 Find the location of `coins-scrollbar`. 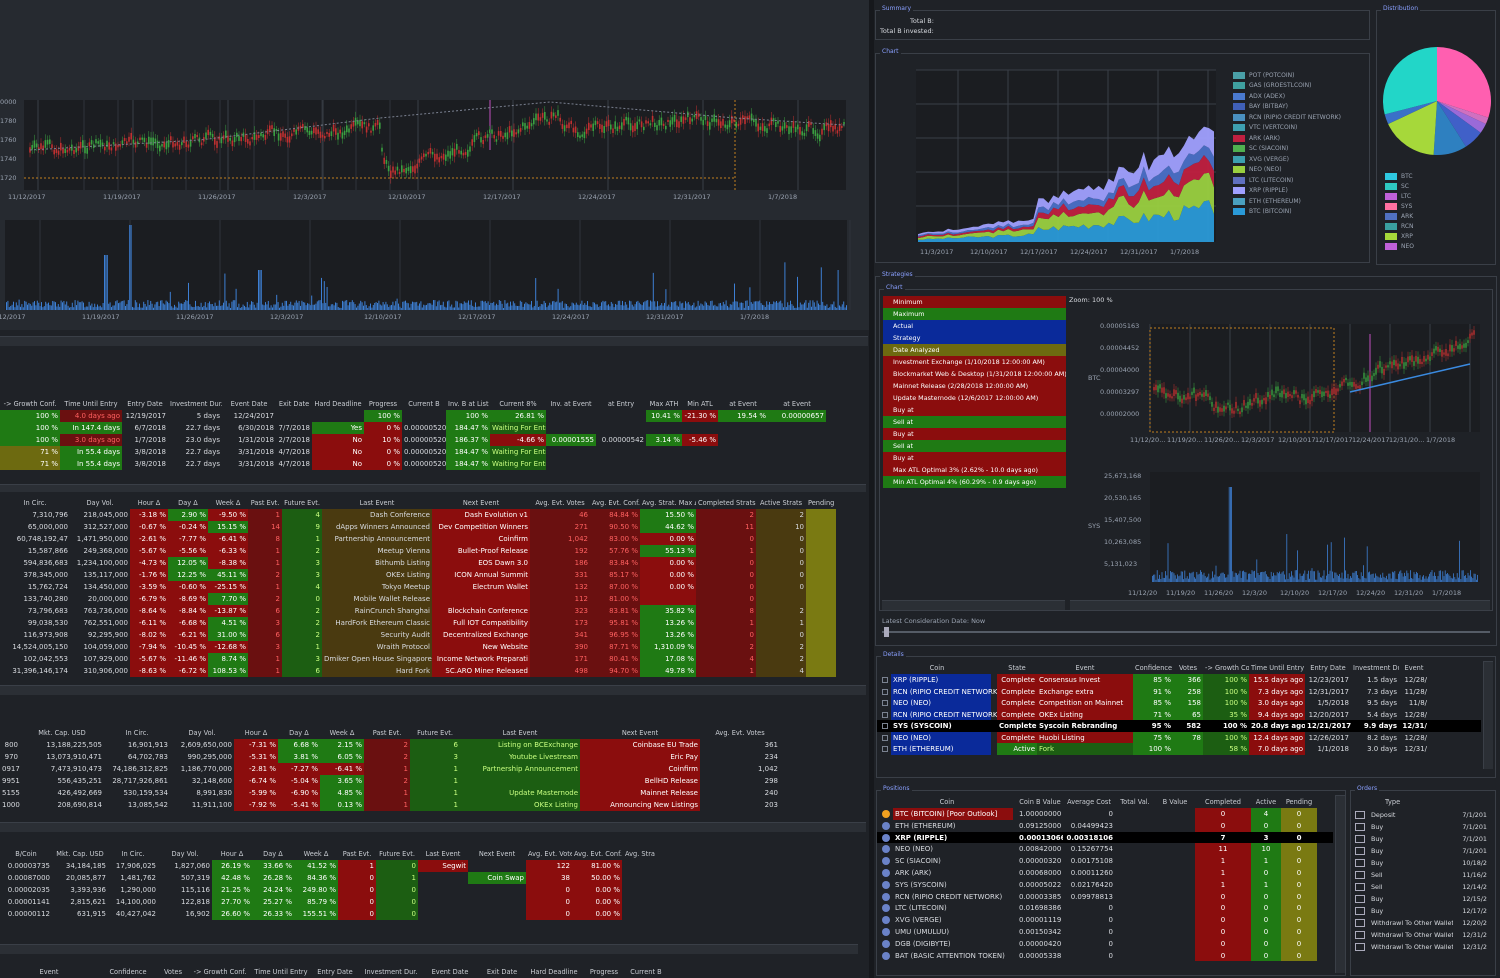

coins-scrollbar is located at coordinates (433, 690).